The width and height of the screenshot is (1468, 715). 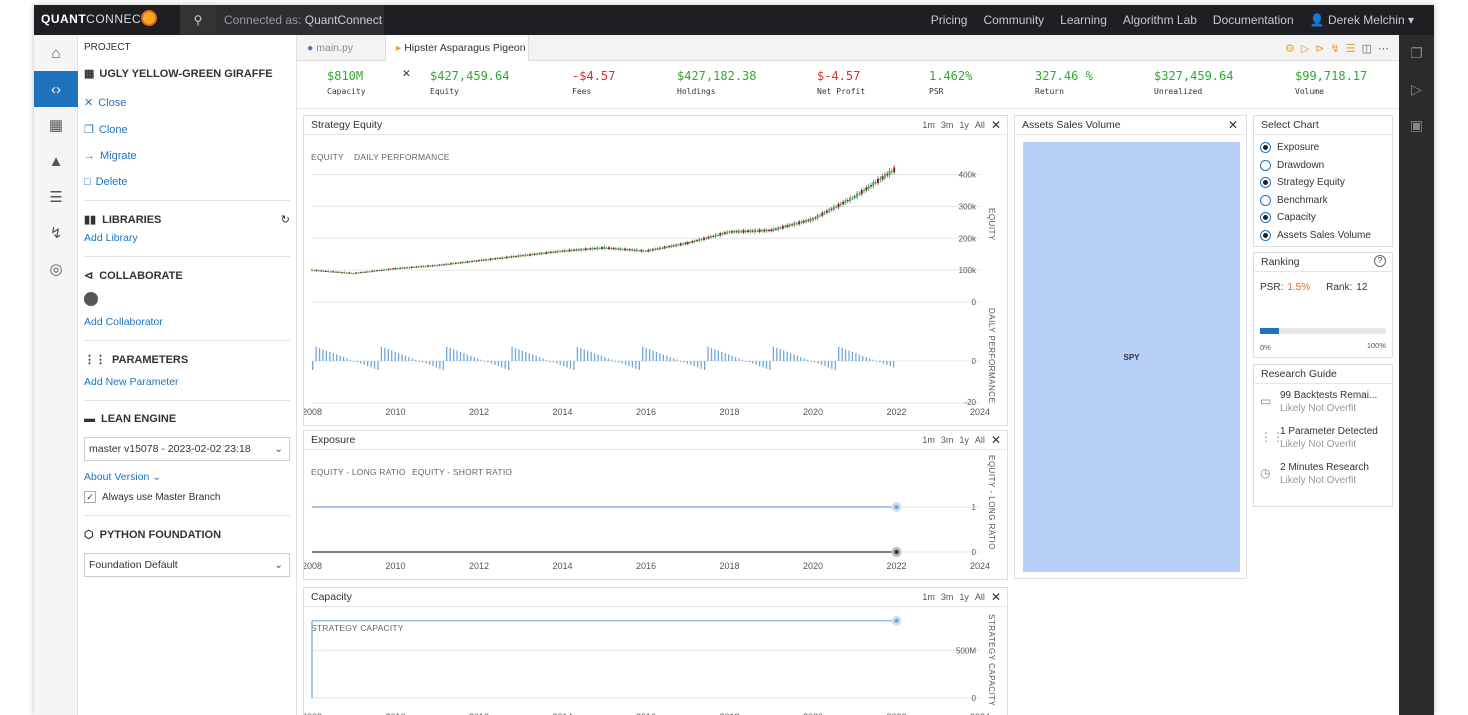 I want to click on add-parameter-link: Add New Parameter, so click(x=187, y=382).